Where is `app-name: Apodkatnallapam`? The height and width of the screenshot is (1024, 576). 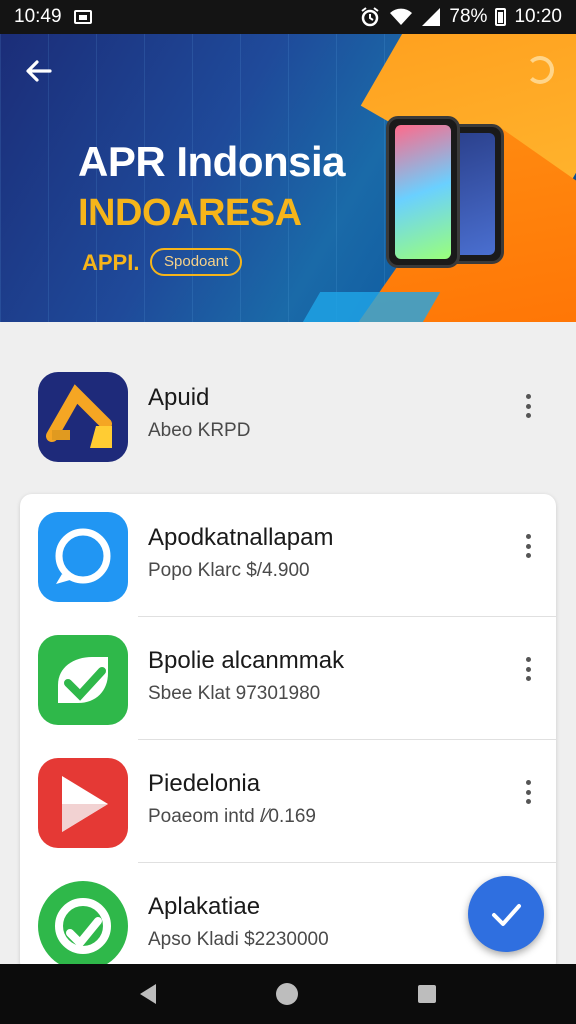
app-name: Apodkatnallapam is located at coordinates (241, 537).